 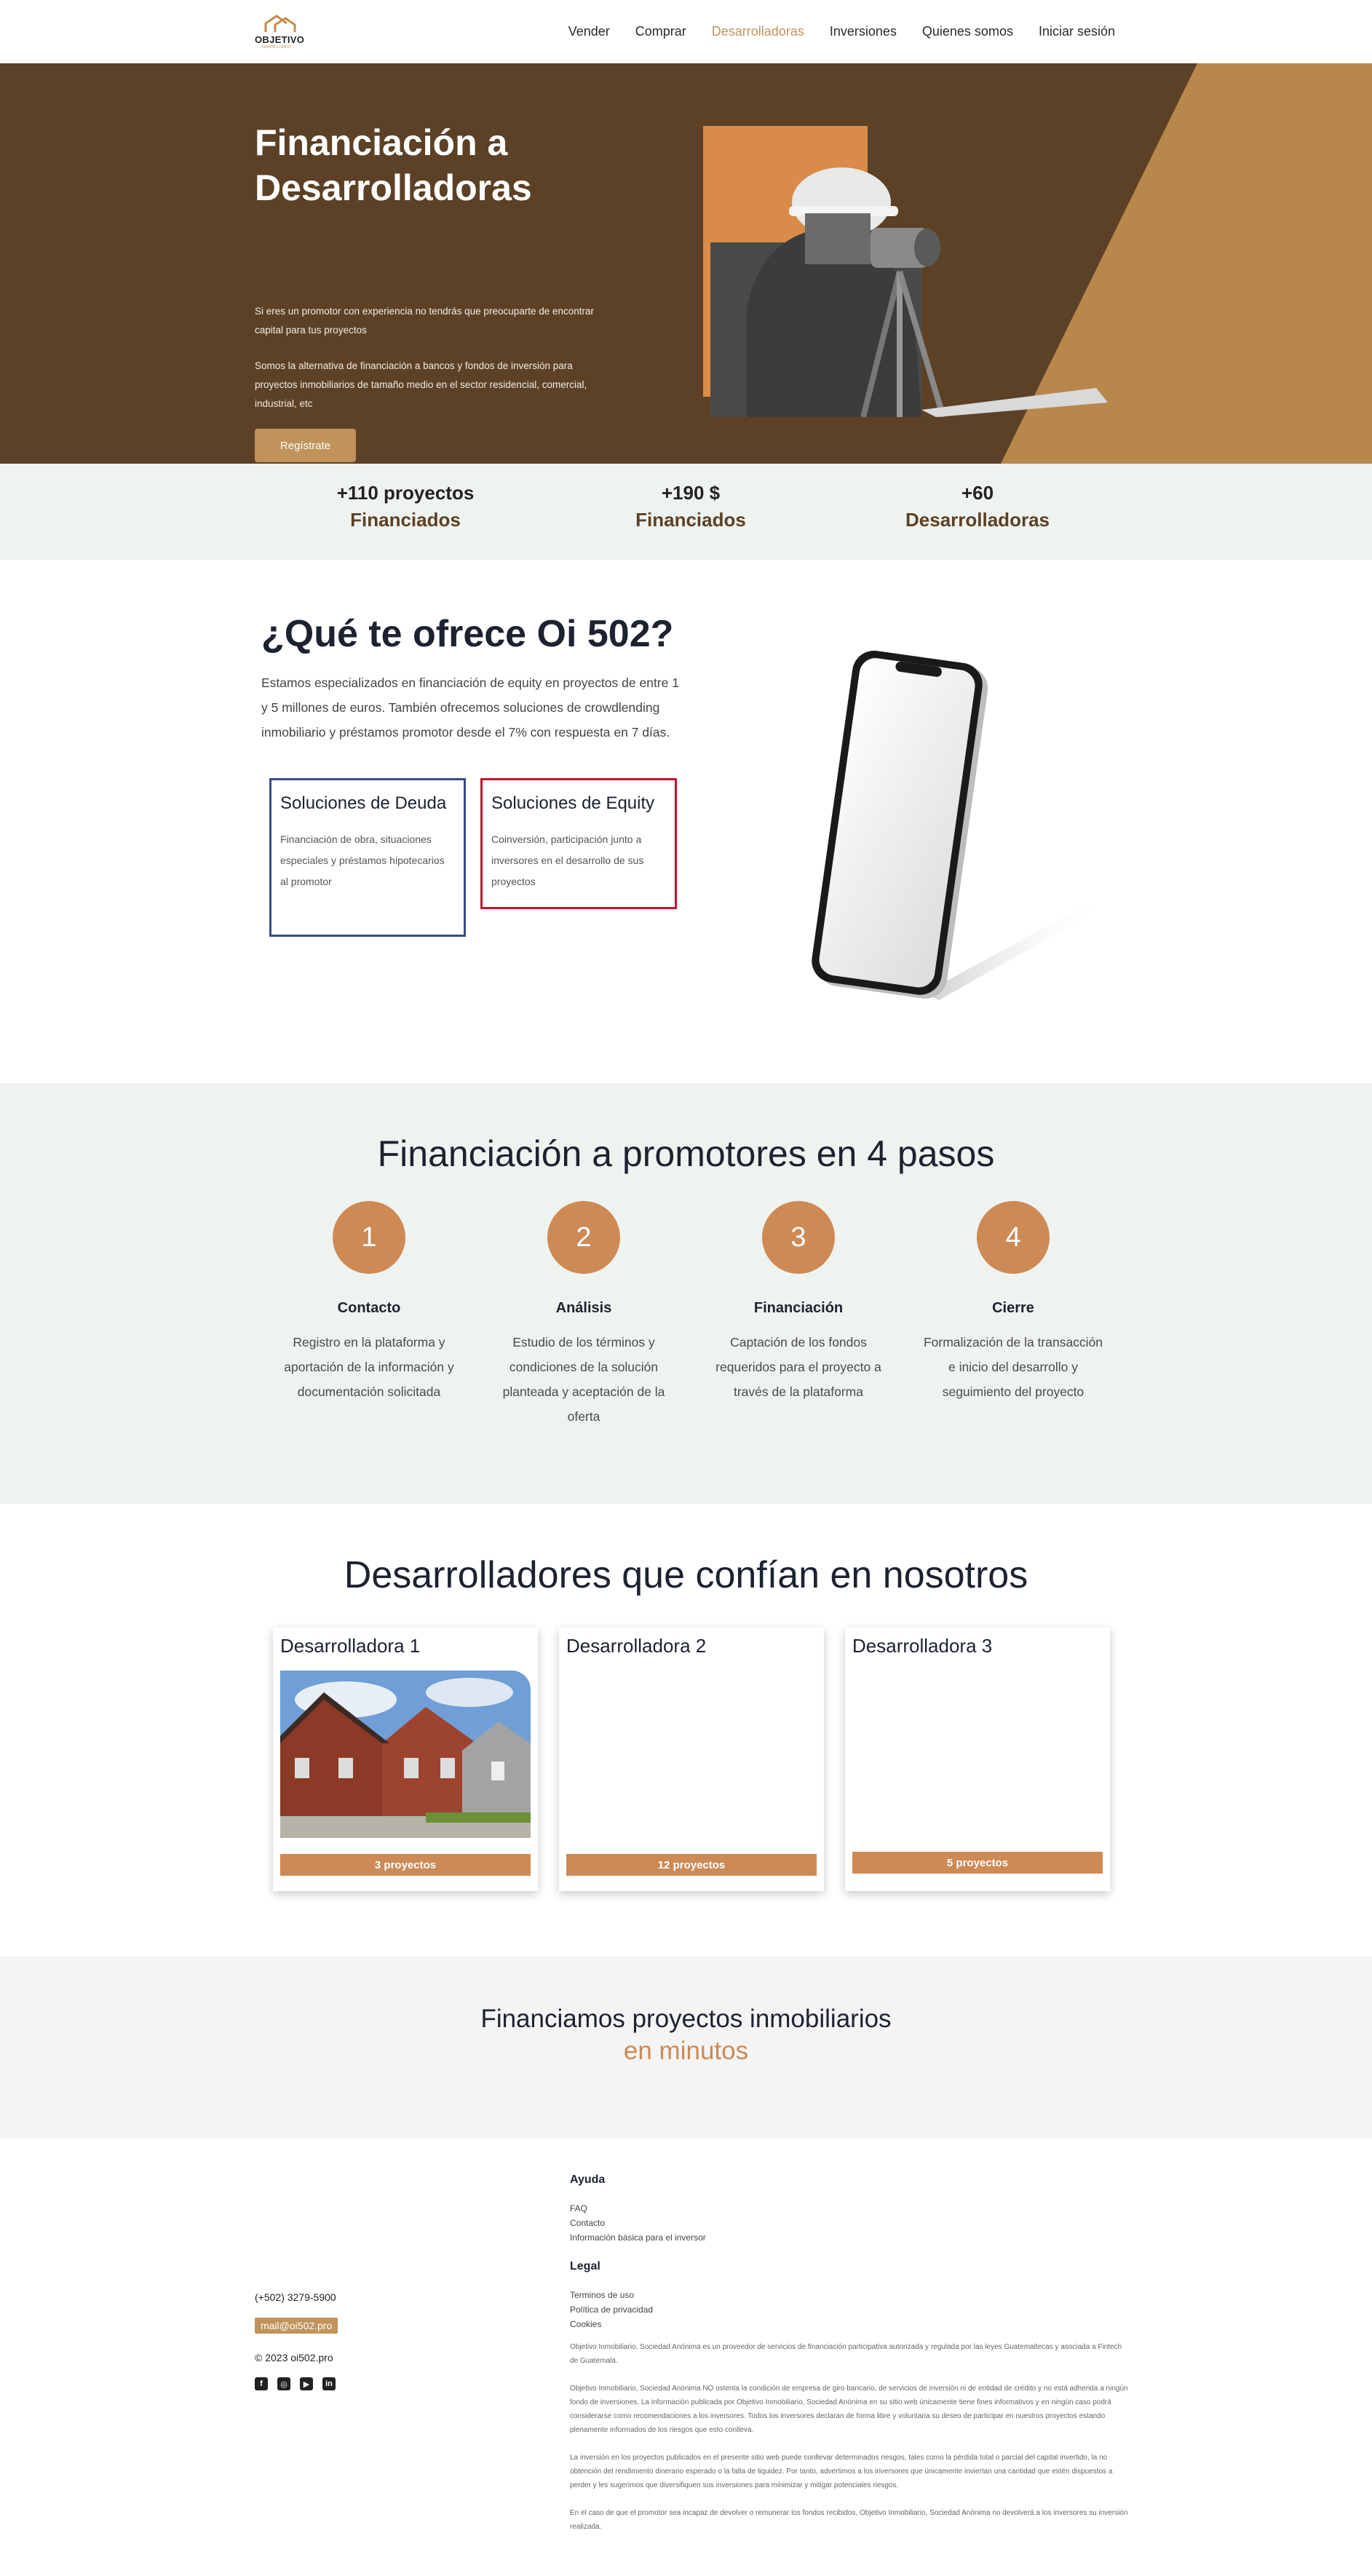 I want to click on developer-card-2: Desarrolladora 2 12 proyectos, so click(x=691, y=1759).